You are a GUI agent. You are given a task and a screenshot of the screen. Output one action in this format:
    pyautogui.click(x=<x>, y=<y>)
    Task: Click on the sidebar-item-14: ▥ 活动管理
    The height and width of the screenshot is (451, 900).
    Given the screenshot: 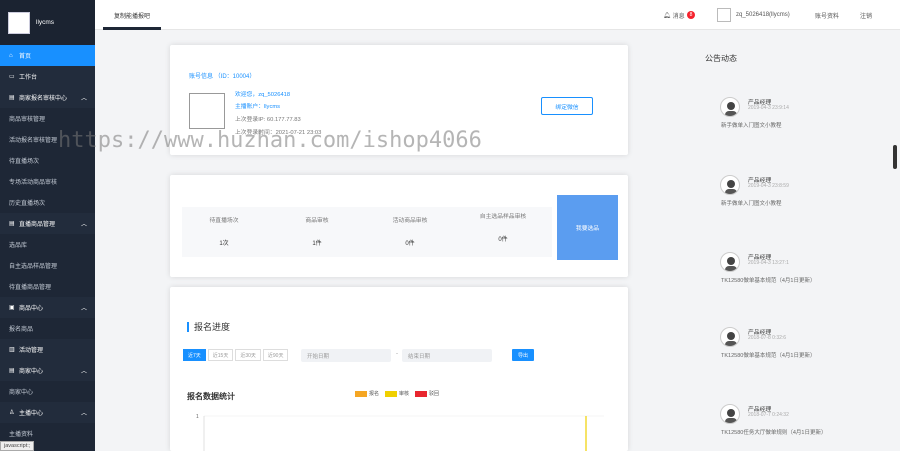 What is the action you would take?
    pyautogui.click(x=47, y=349)
    